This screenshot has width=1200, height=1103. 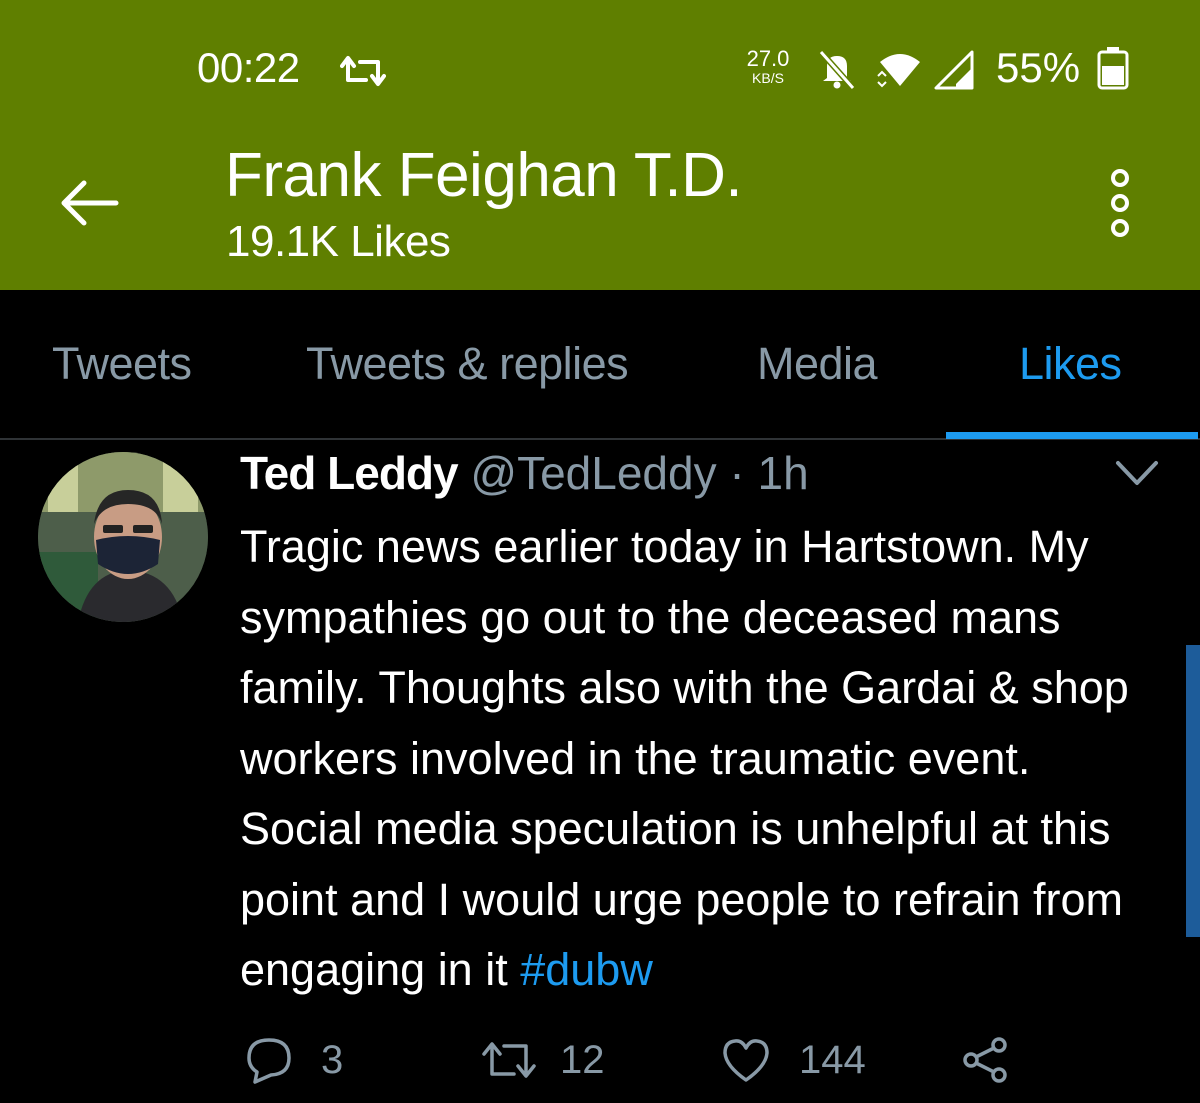 What do you see at coordinates (700, 970) in the screenshot?
I see `tweet-text-last-line: engaging in it #dubw` at bounding box center [700, 970].